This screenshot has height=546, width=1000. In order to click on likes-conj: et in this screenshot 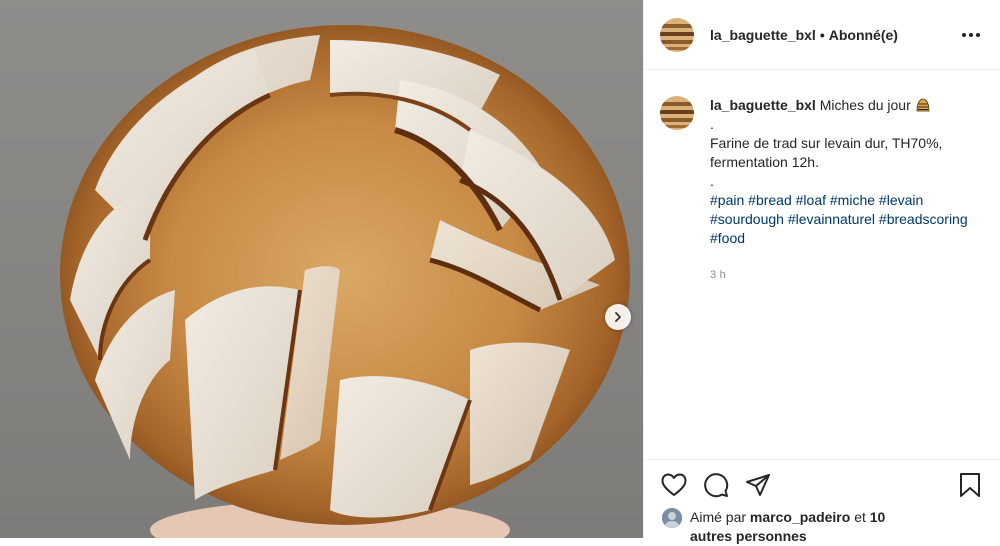, I will do `click(860, 517)`.